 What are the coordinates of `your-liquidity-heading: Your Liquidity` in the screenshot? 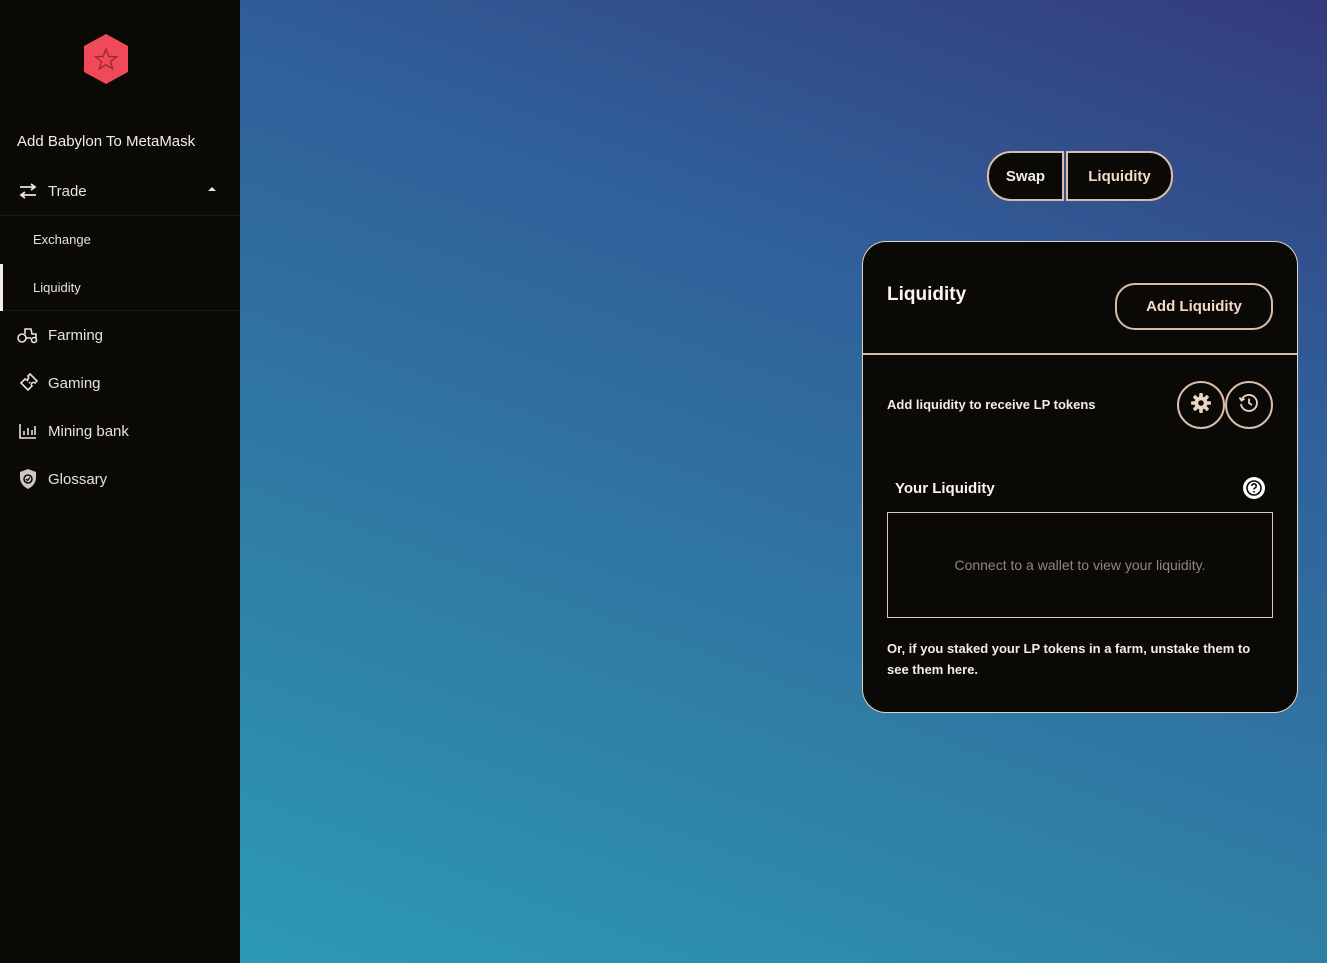 It's located at (945, 488).